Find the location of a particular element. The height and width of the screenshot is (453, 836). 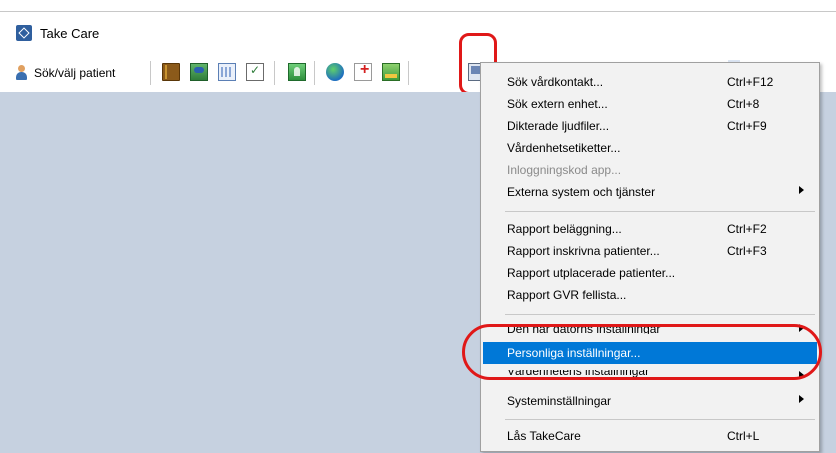

select-patient-label: Sök/välj patient is located at coordinates (75, 73).